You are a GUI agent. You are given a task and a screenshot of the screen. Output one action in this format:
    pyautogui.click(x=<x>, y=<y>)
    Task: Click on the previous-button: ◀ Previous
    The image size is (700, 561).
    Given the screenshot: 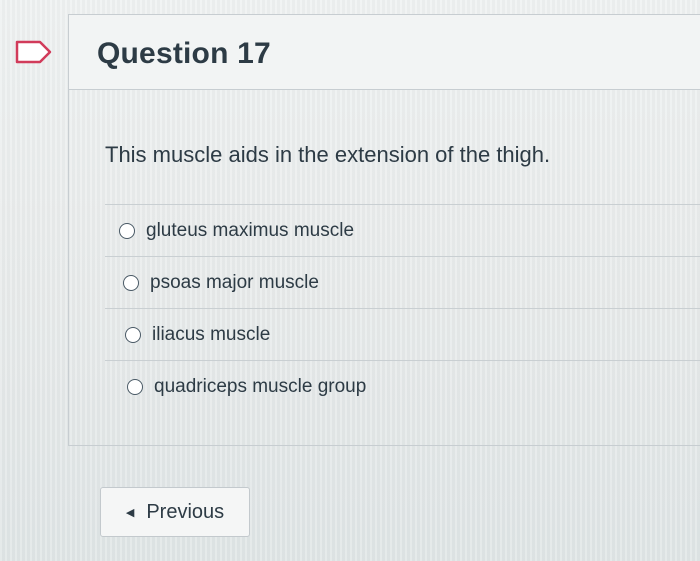 What is the action you would take?
    pyautogui.click(x=175, y=512)
    